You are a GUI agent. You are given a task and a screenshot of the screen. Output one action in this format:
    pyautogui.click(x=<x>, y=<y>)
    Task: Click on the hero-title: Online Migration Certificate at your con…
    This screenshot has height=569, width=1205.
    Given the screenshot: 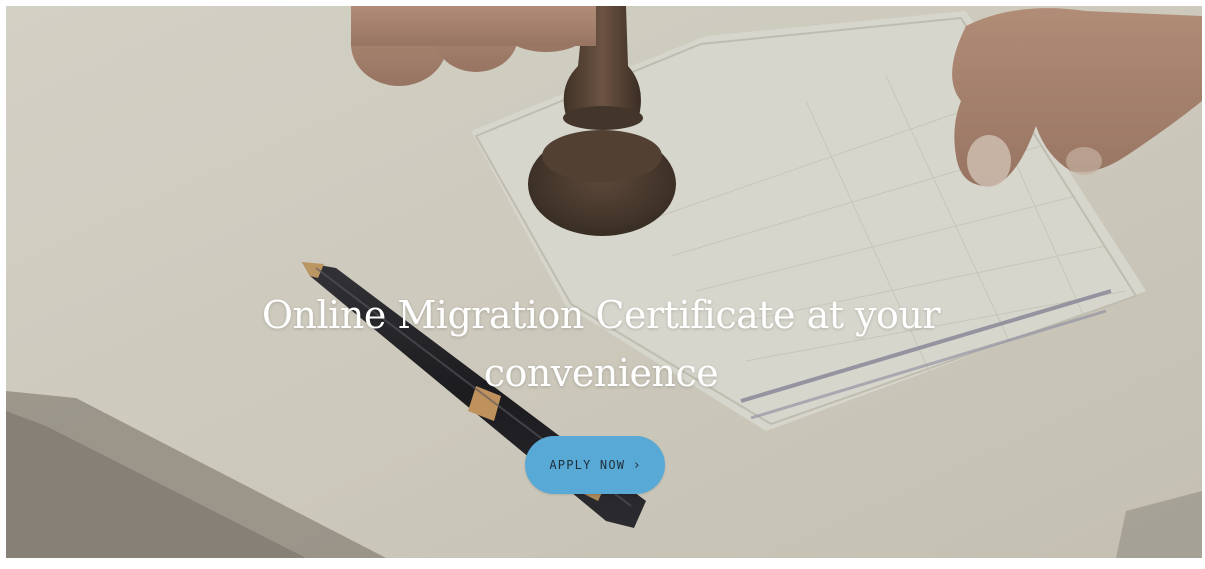 What is the action you would take?
    pyautogui.click(x=601, y=344)
    